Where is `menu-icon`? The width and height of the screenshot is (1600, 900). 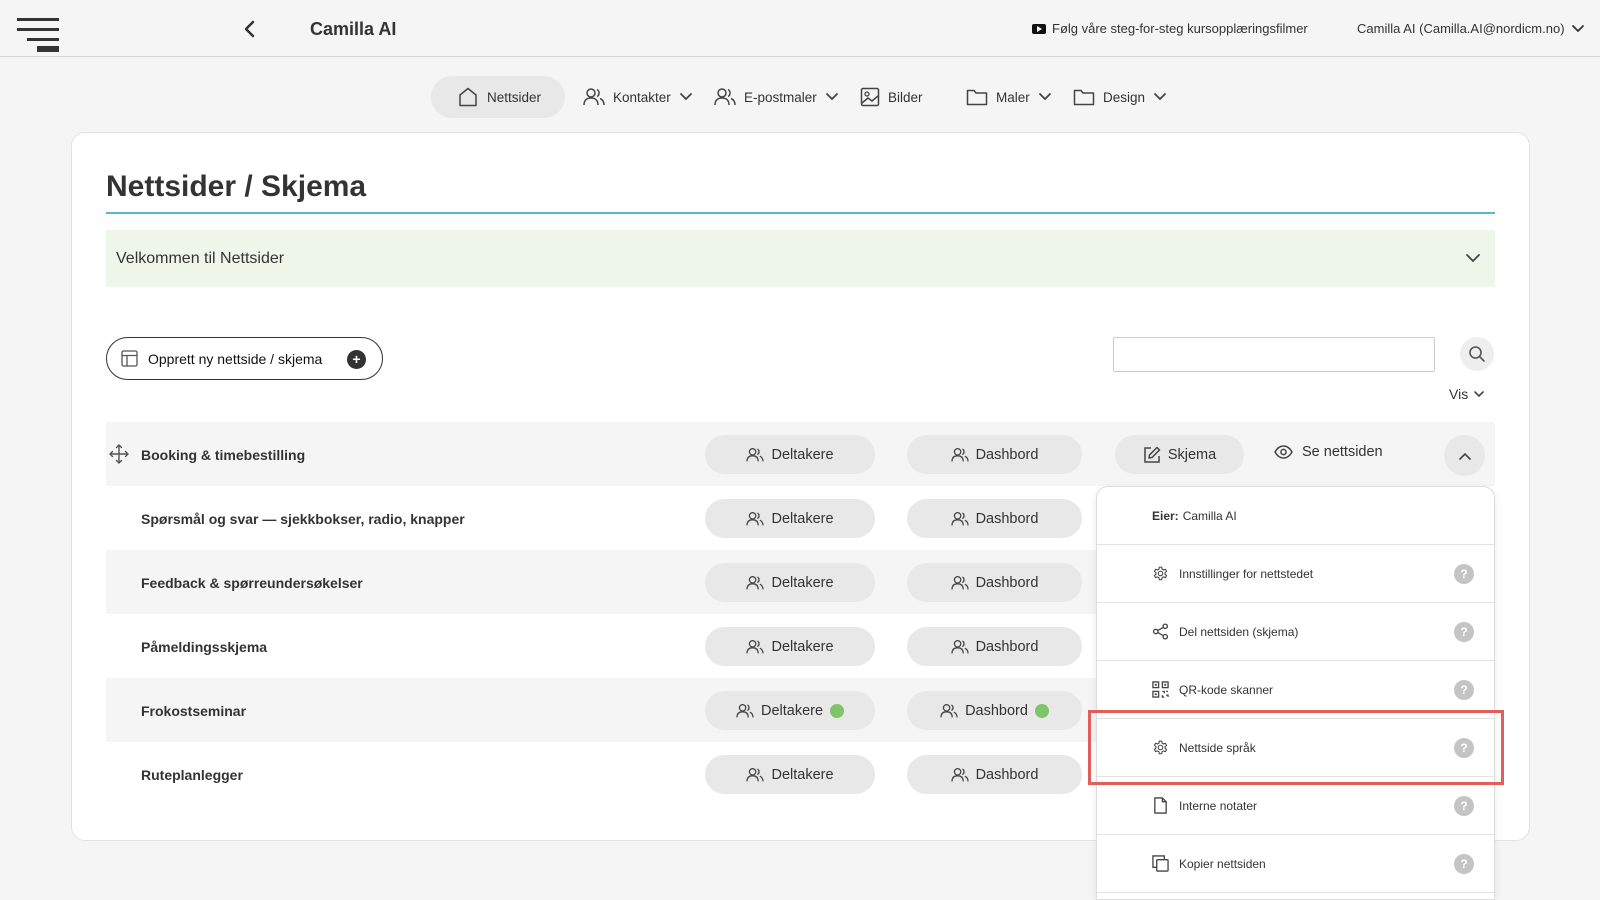 menu-icon is located at coordinates (38, 35).